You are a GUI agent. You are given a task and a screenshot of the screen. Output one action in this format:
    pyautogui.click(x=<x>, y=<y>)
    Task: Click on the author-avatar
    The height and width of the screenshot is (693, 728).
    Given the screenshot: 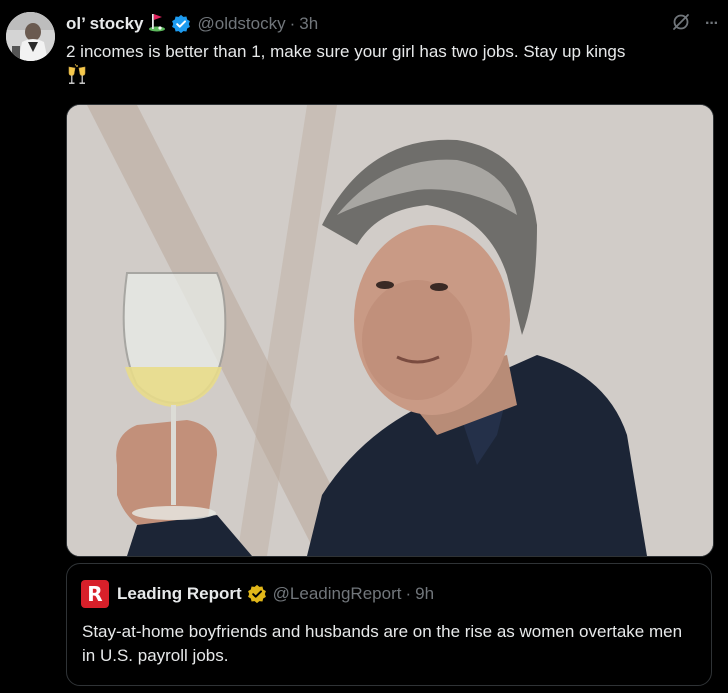 What is the action you would take?
    pyautogui.click(x=30, y=36)
    